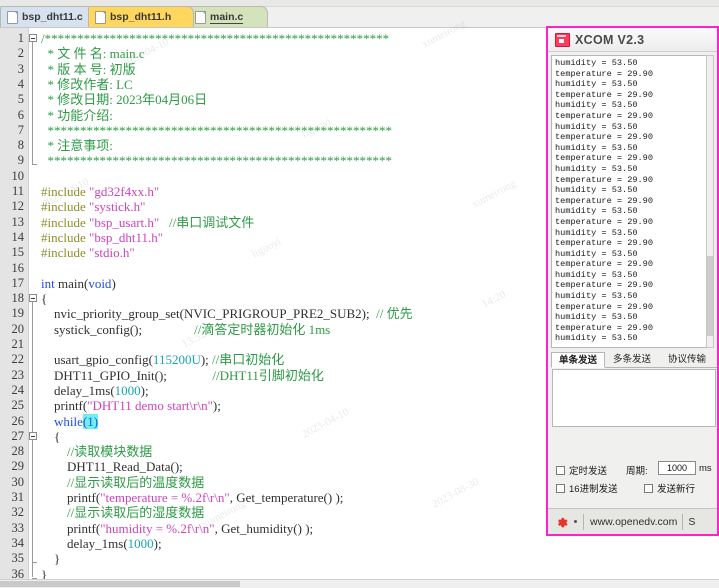 This screenshot has width=719, height=588. What do you see at coordinates (18, 451) in the screenshot?
I see `line-number: 28` at bounding box center [18, 451].